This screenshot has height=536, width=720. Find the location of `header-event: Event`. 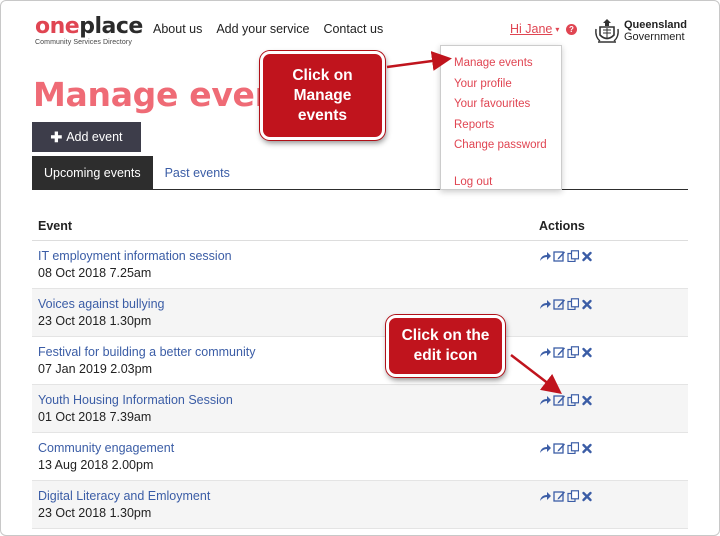

header-event: Event is located at coordinates (55, 225).